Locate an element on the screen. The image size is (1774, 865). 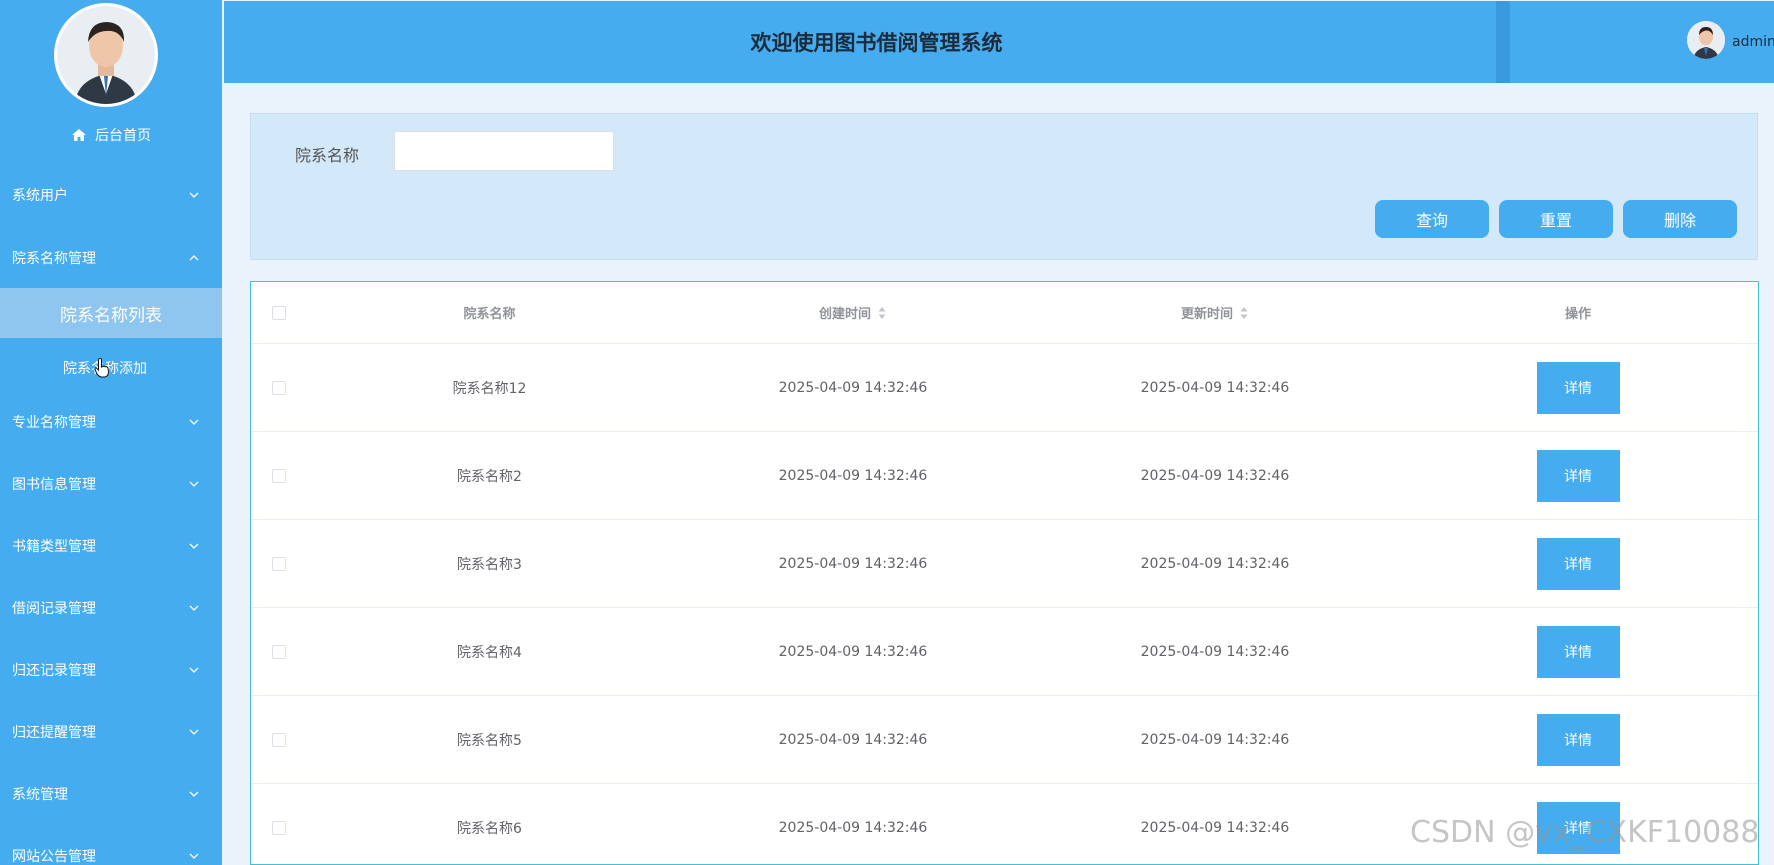
chevron-up-icon is located at coordinates (194, 258).